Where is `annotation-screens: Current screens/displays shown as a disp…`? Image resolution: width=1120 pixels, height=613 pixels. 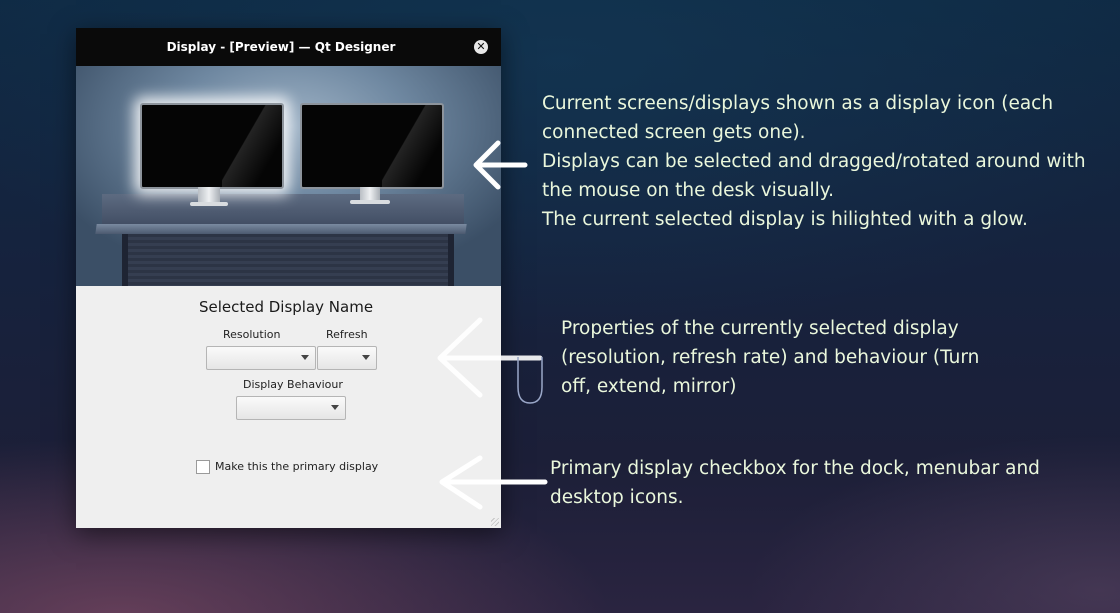 annotation-screens: Current screens/displays shown as a disp… is located at coordinates (814, 161).